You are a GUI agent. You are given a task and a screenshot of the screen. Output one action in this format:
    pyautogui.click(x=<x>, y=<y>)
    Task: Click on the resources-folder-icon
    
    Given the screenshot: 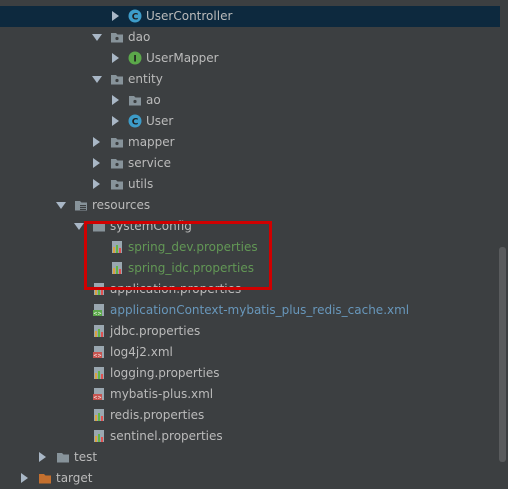 What is the action you would take?
    pyautogui.click(x=81, y=206)
    